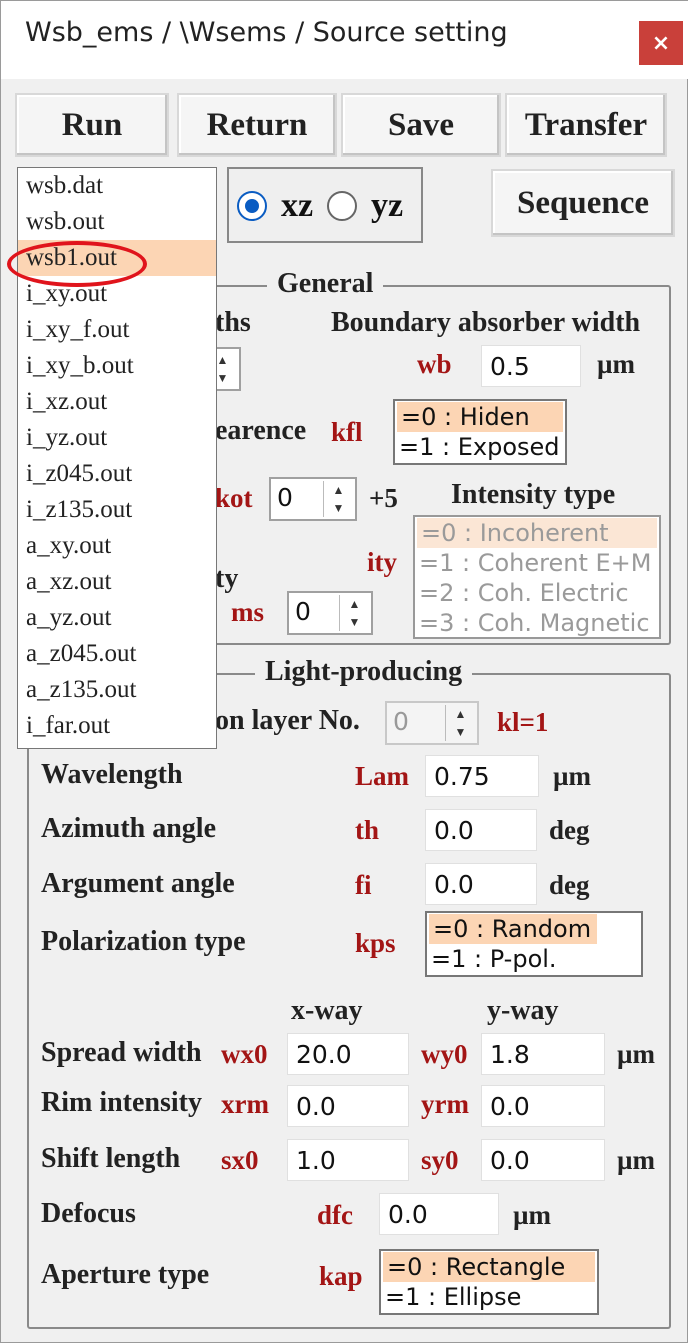 This screenshot has height=1343, width=688. What do you see at coordinates (117, 366) in the screenshot?
I see `file-list-item: i_xy_b.out` at bounding box center [117, 366].